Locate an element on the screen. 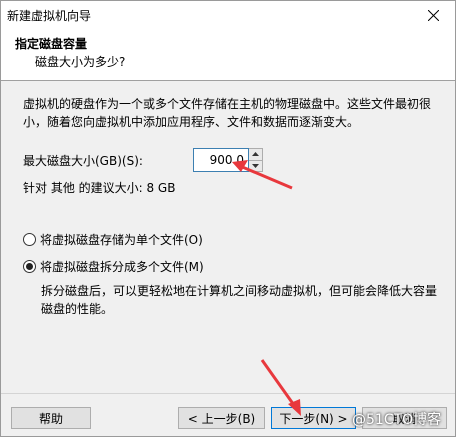 The image size is (456, 437). store-single-file-label: 将虚拟磁盘存储为单个文件(O) is located at coordinates (121, 240).